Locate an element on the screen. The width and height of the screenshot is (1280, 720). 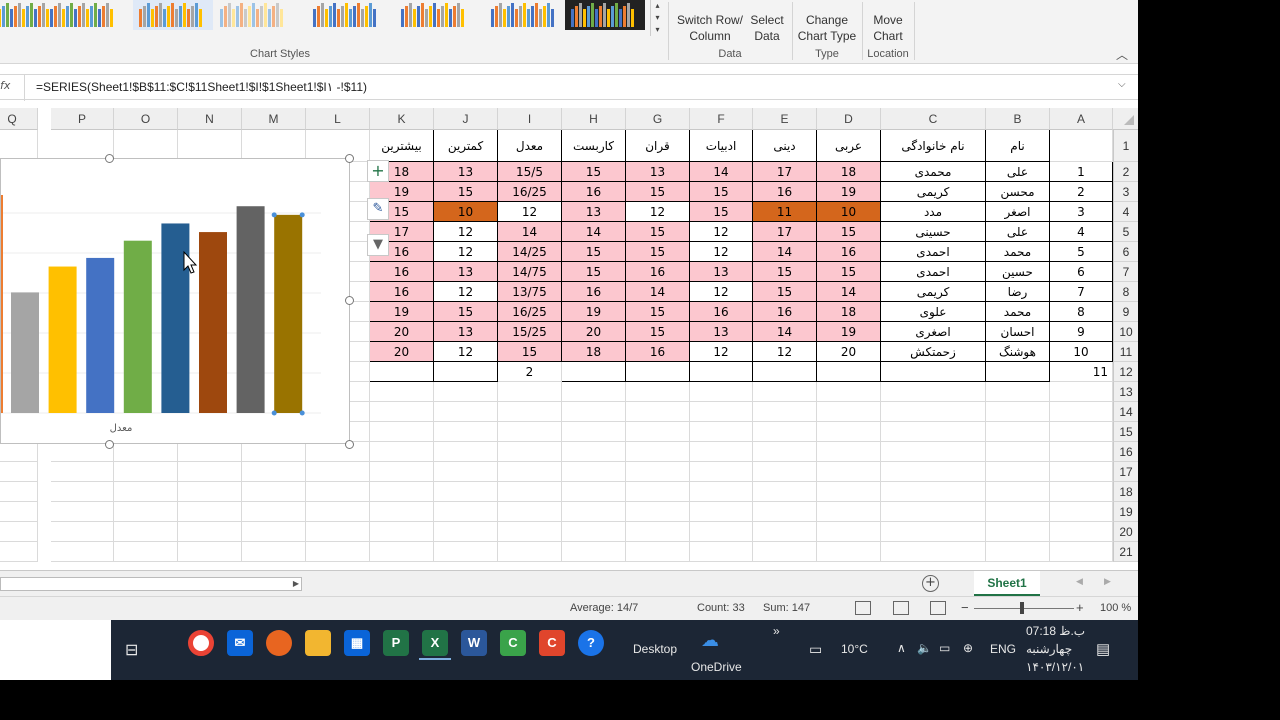
row-header: 3 is located at coordinates (1125, 192).